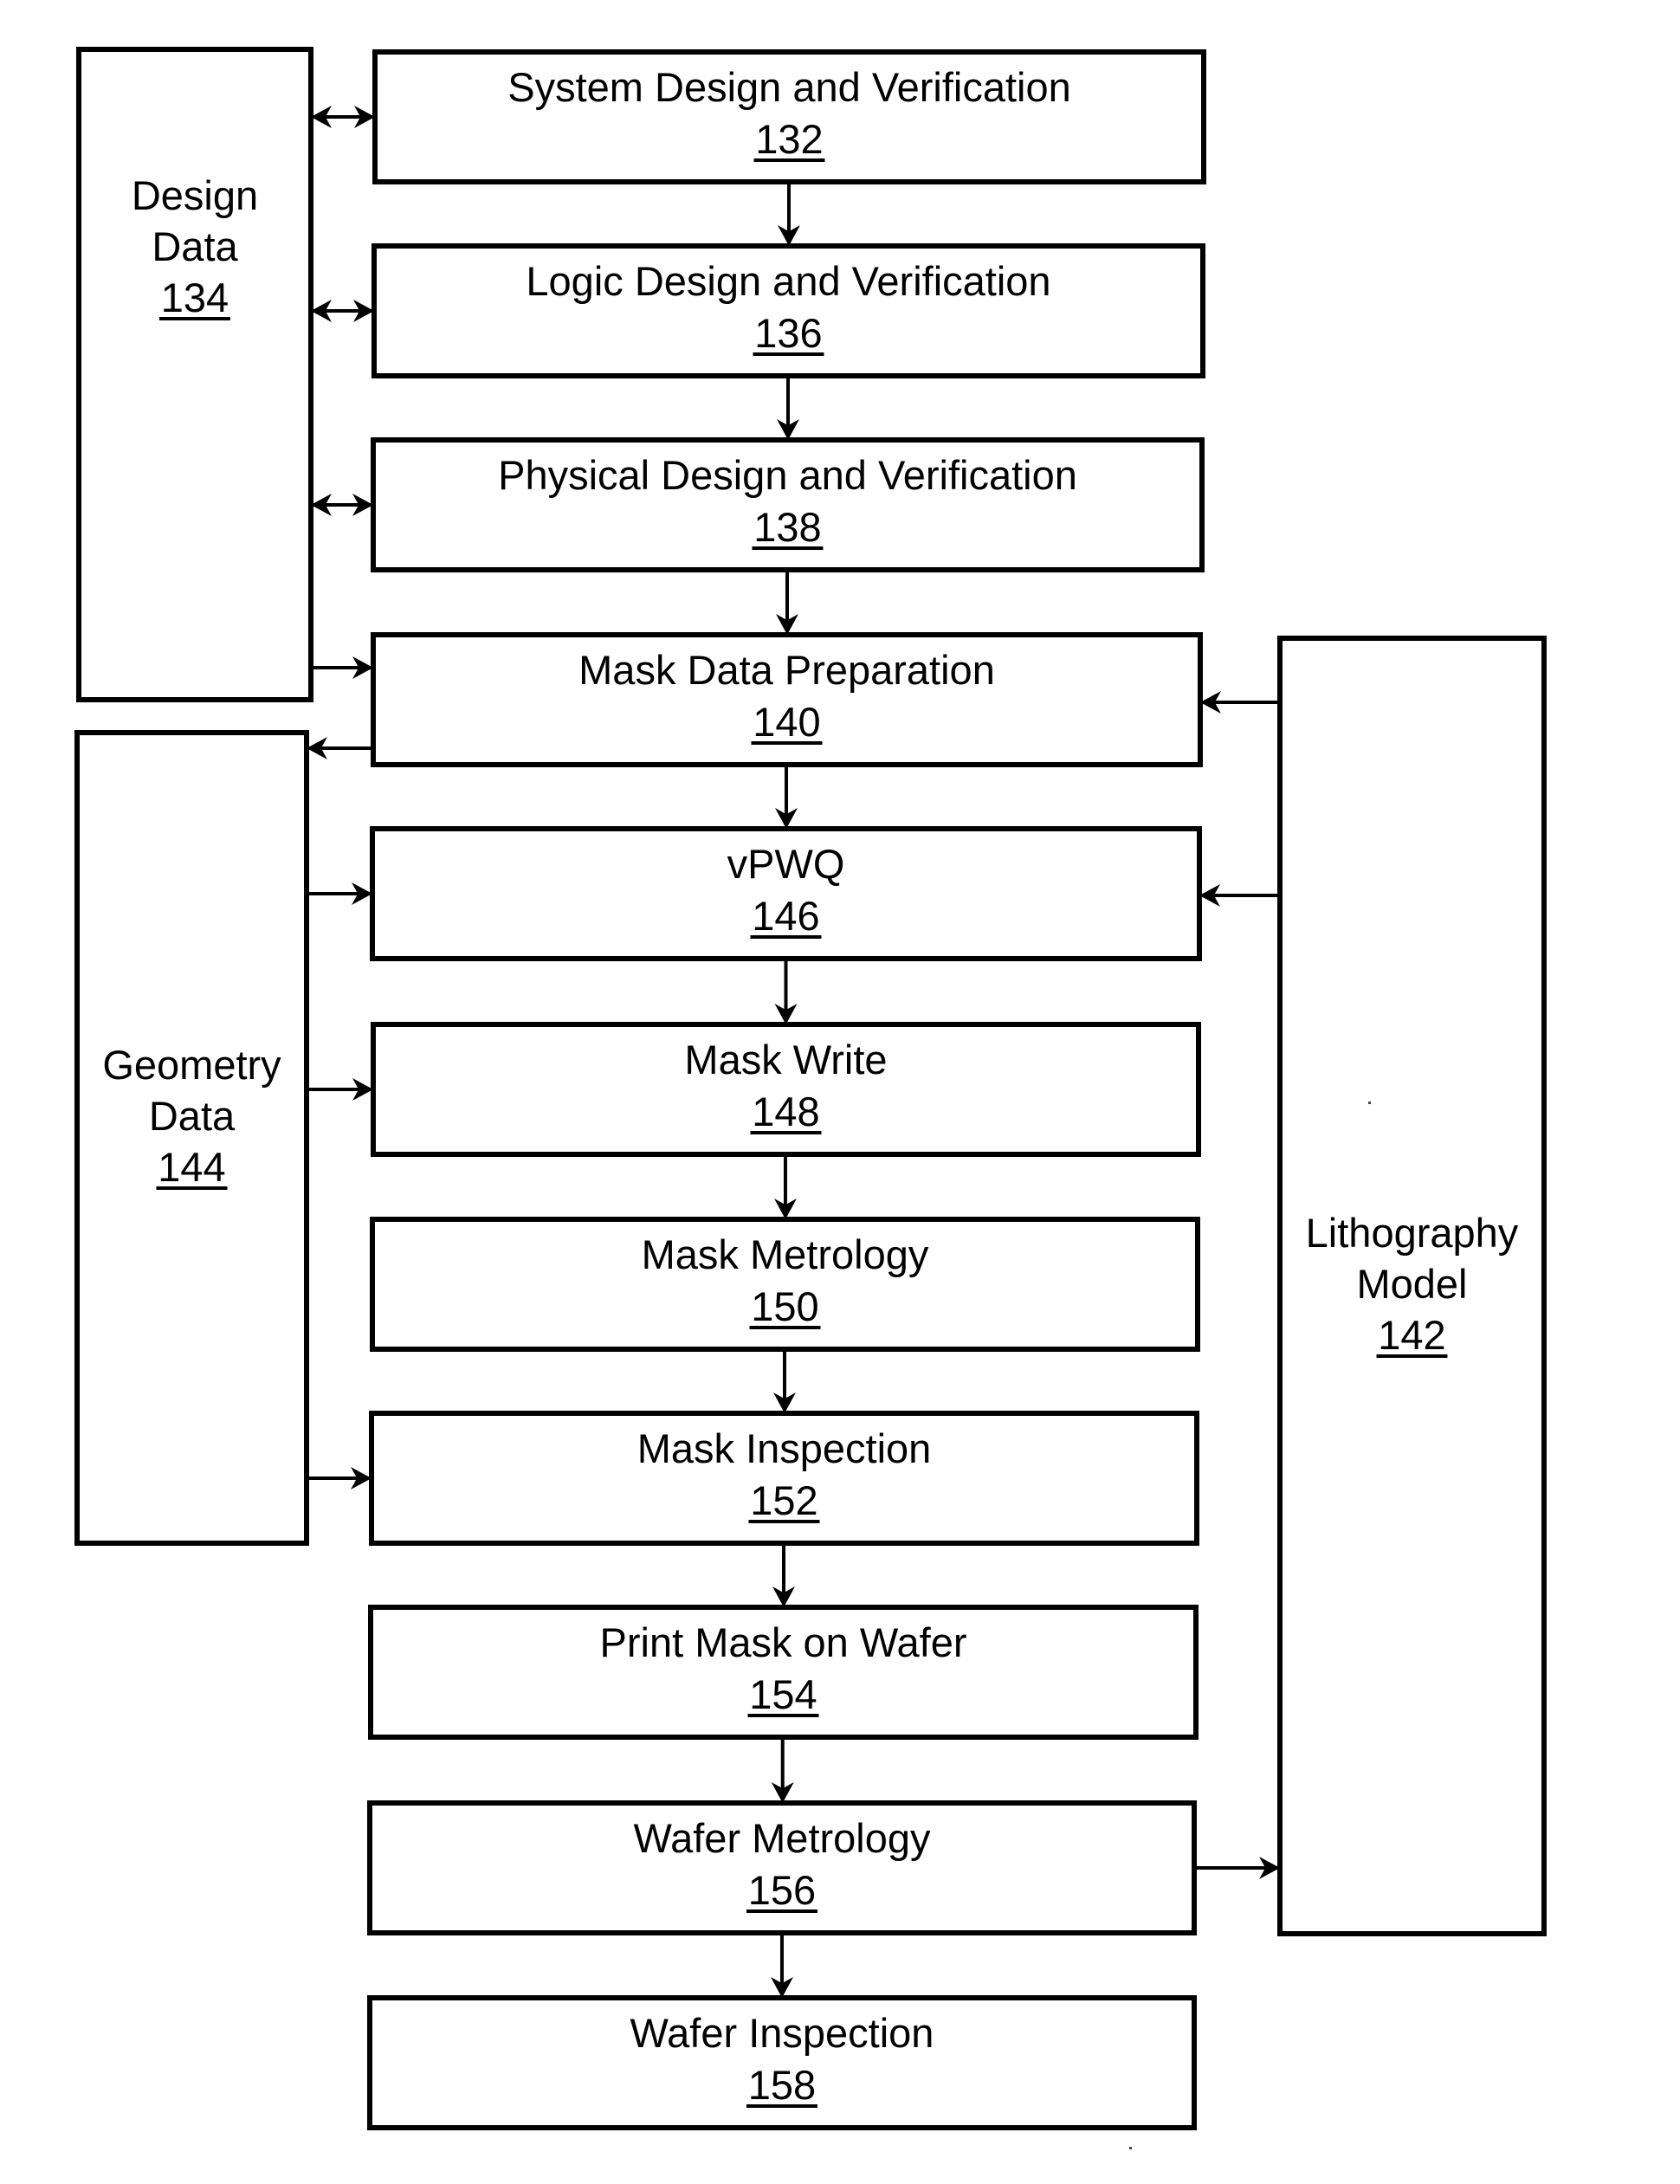  I want to click on process-step-mask-data-preparation: Mask Data Preparation 140, so click(787, 699).